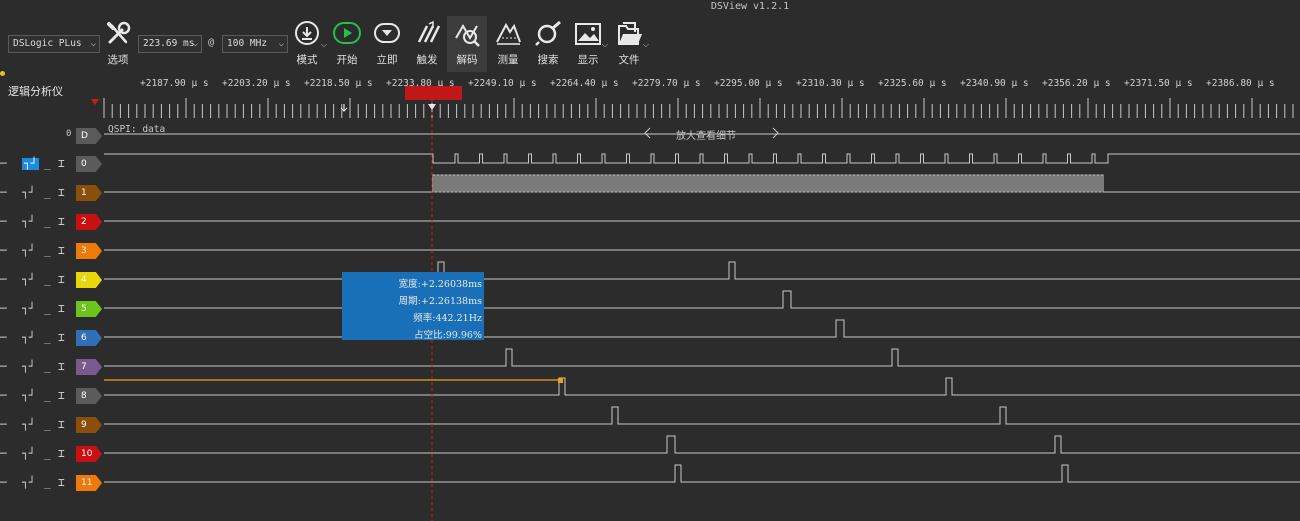 Image resolution: width=1300 pixels, height=521 pixels. I want to click on channel-row: ─ ┐┘ _ ⌶ 11, so click(52, 486).